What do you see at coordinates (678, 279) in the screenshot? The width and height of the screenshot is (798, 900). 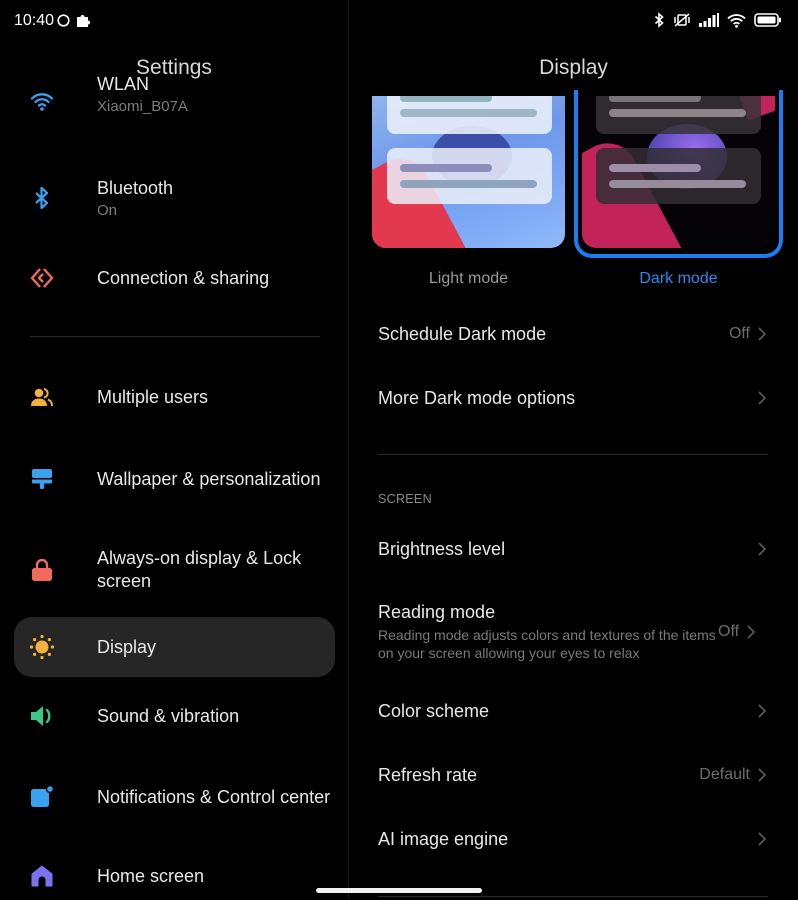 I see `dark-mode-label: Dark mode` at bounding box center [678, 279].